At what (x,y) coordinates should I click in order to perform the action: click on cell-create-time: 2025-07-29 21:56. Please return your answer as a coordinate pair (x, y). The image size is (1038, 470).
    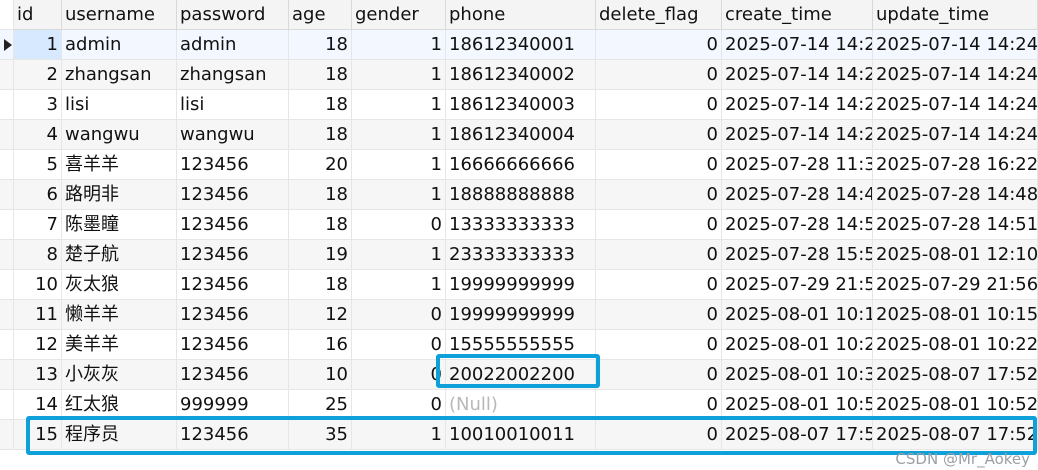
    Looking at the image, I should click on (797, 285).